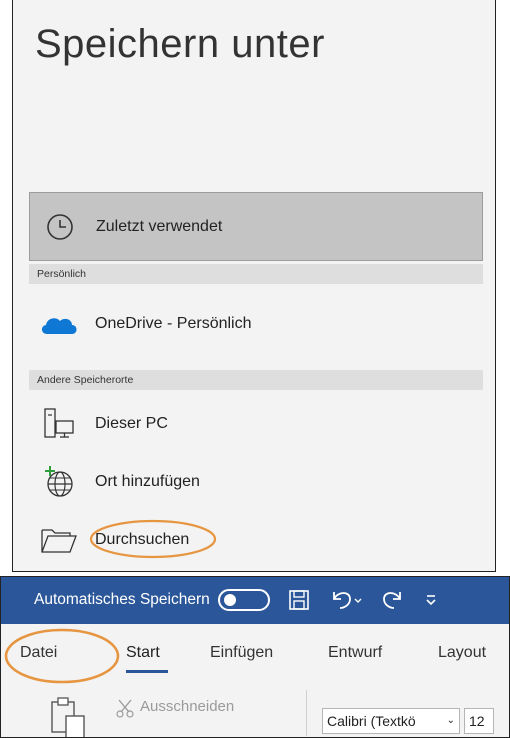 The height and width of the screenshot is (738, 510). Describe the element at coordinates (256, 324) in the screenshot. I see `onedrive-location-item: OneDrive - Persönlich` at that location.